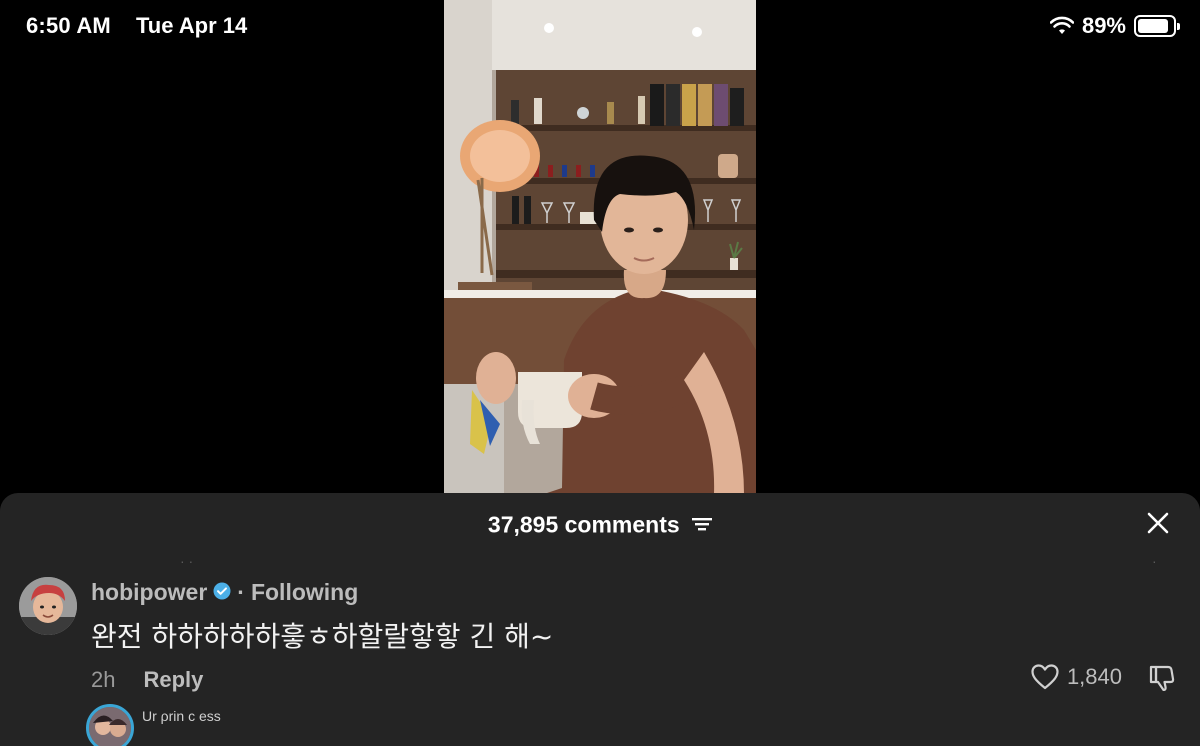 The image size is (1200, 746). What do you see at coordinates (1162, 679) in the screenshot?
I see `dislike-icon` at bounding box center [1162, 679].